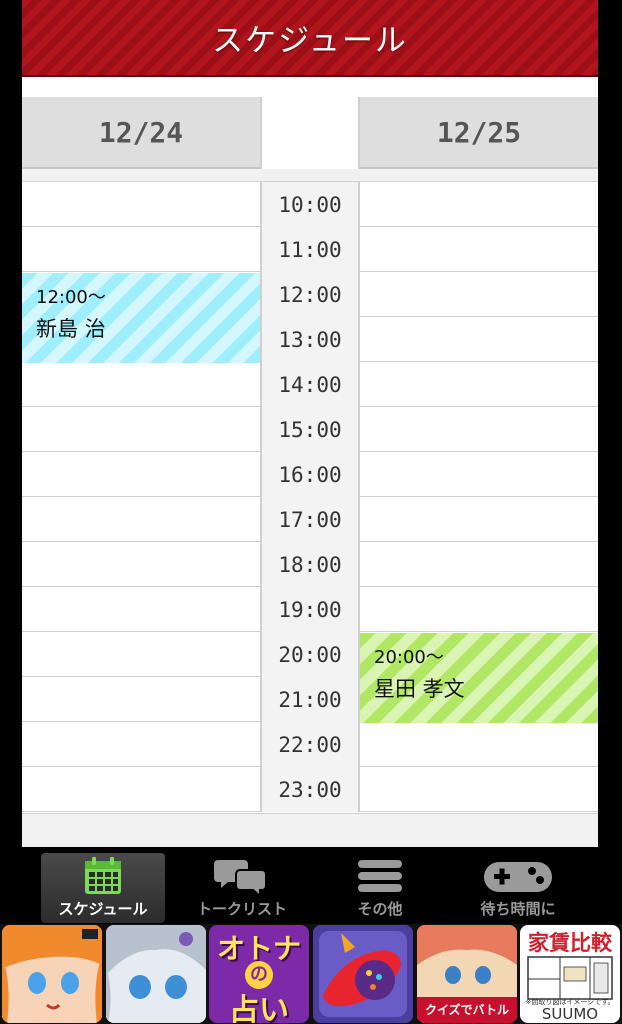 This screenshot has height=1024, width=622. What do you see at coordinates (240, 878) in the screenshot?
I see `chat-icon` at bounding box center [240, 878].